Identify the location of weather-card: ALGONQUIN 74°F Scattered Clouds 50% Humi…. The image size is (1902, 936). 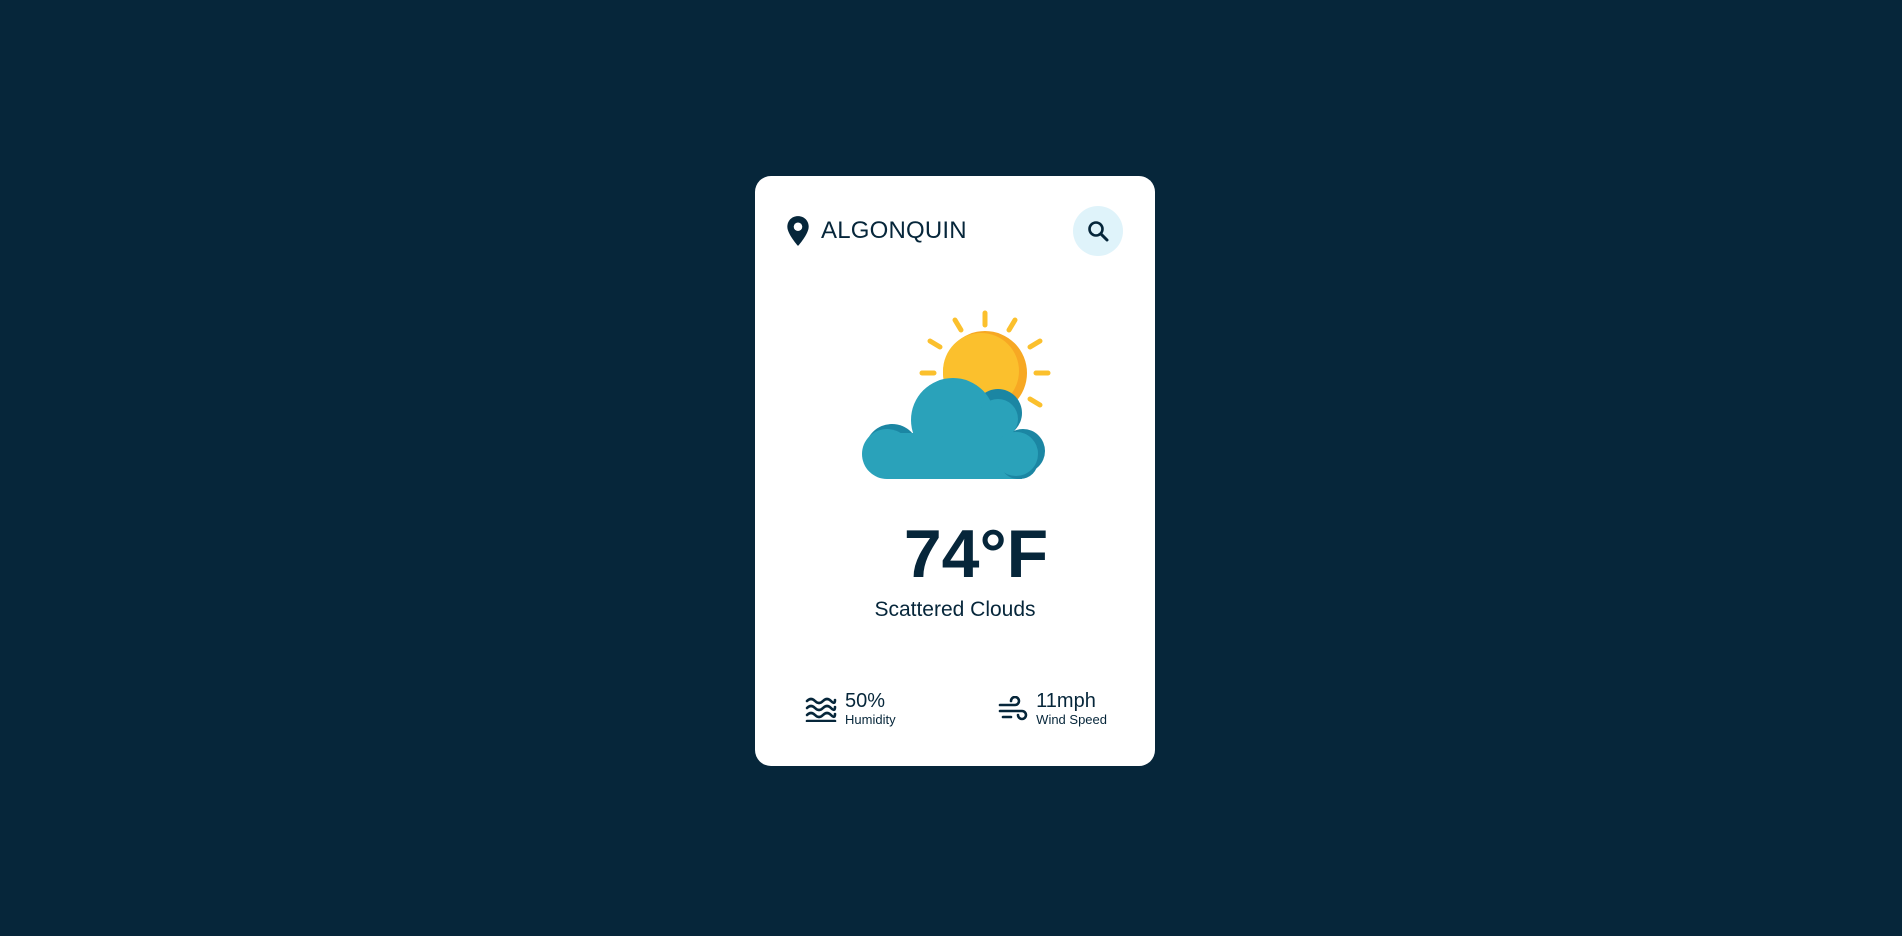
(955, 471).